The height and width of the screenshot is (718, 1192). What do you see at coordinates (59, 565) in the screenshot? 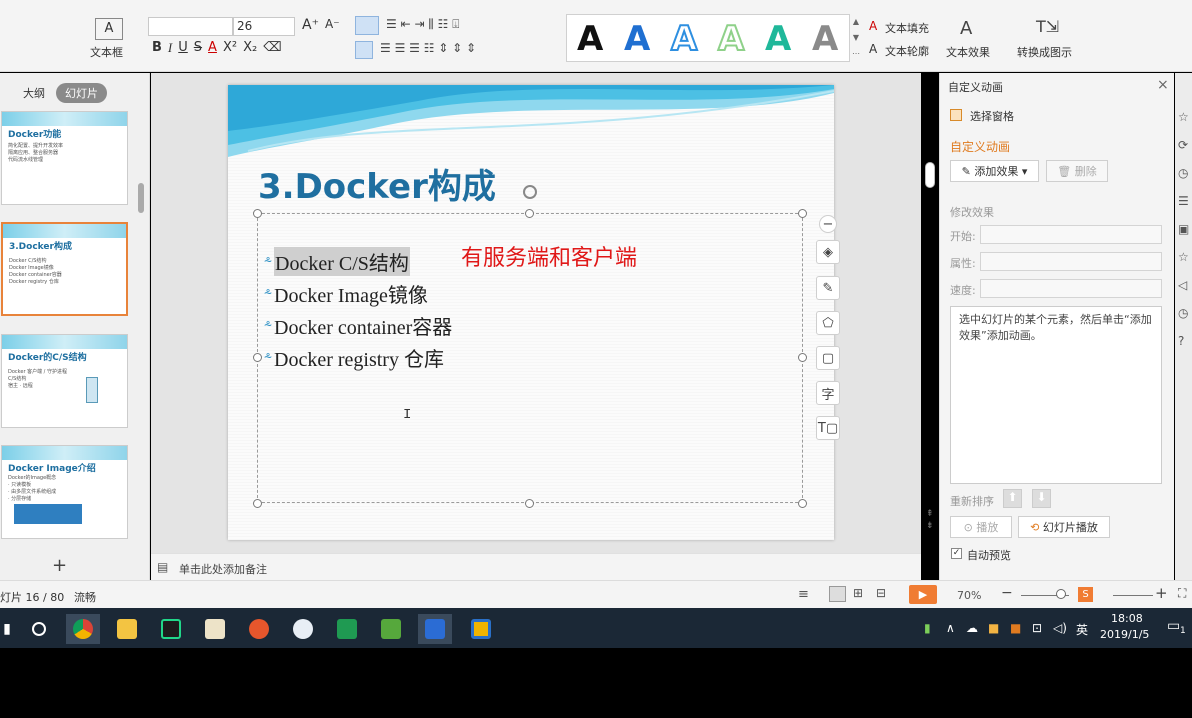
I see `add-slide-button: +` at bounding box center [59, 565].